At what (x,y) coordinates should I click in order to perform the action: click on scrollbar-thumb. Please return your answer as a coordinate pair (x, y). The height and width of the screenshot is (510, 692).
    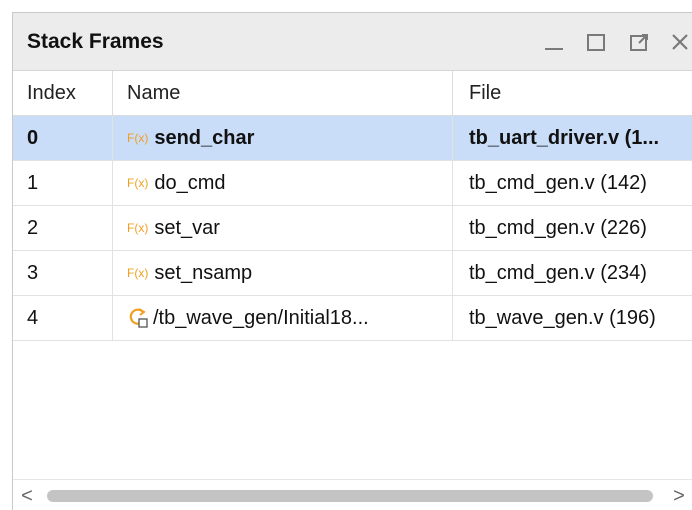
    Looking at the image, I should click on (350, 496).